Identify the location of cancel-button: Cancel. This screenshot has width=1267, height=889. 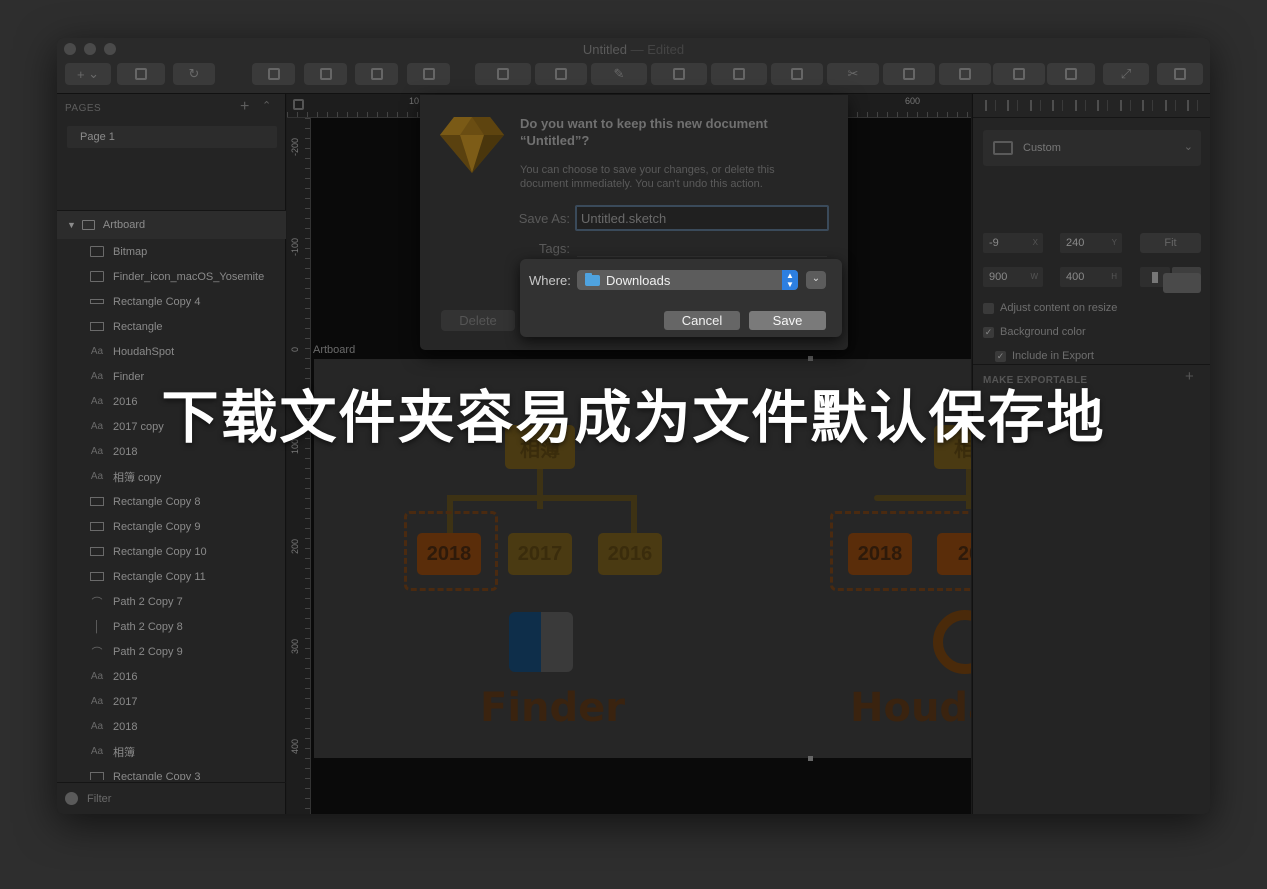
(702, 320).